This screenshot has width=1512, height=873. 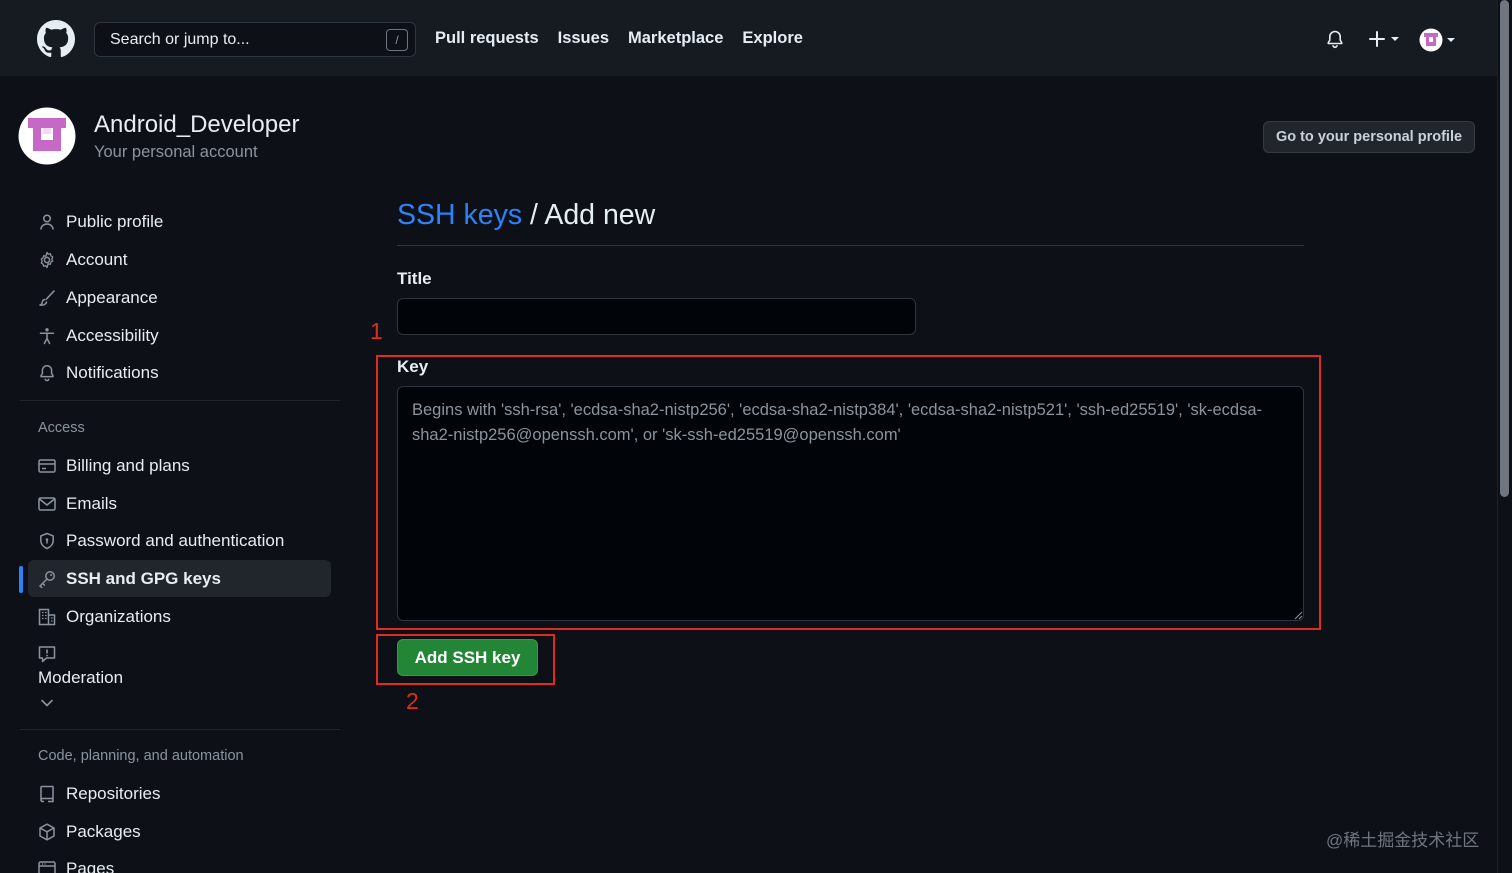 I want to click on package-icon, so click(x=47, y=832).